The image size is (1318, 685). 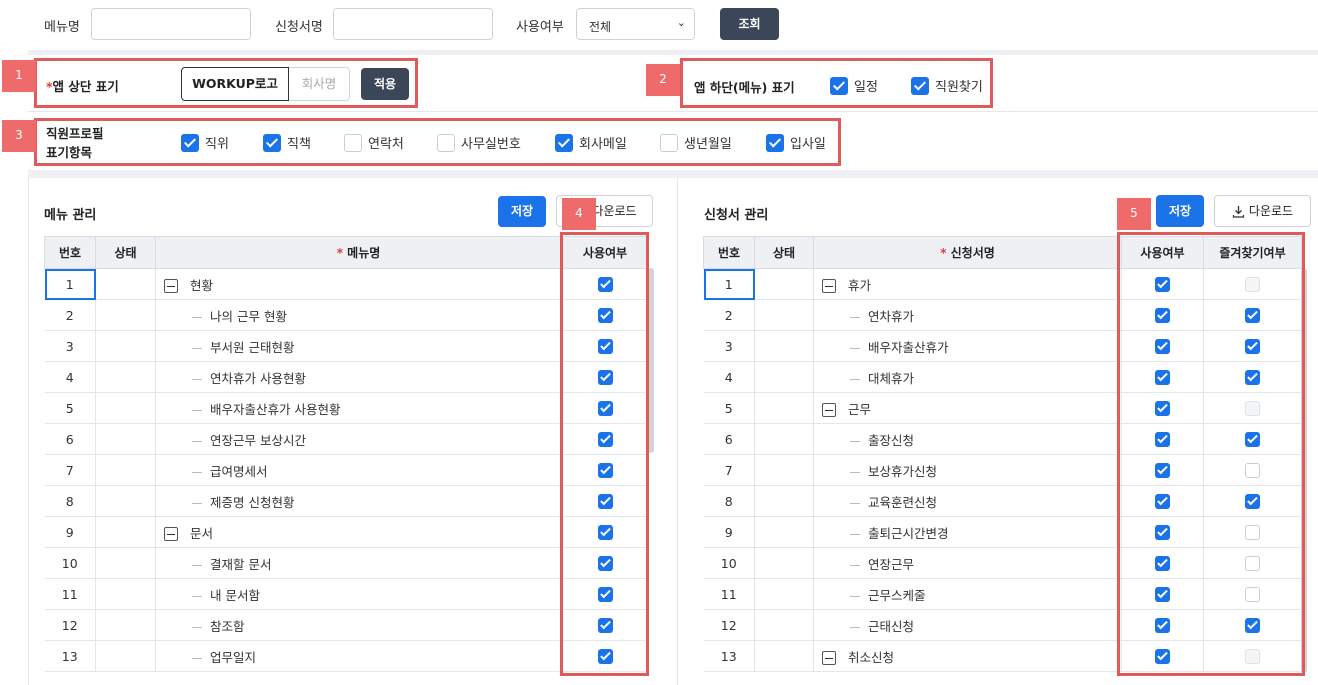 I want to click on menu-name-input, so click(x=171, y=24).